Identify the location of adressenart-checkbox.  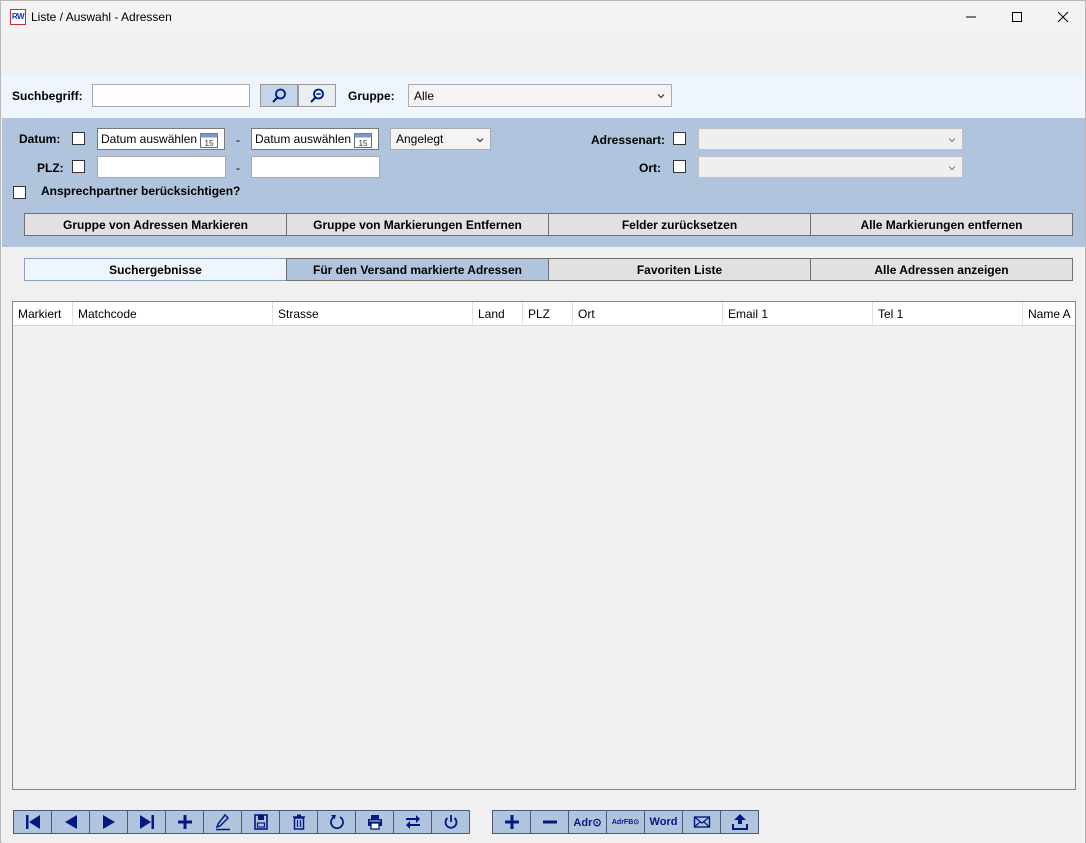
(679, 138).